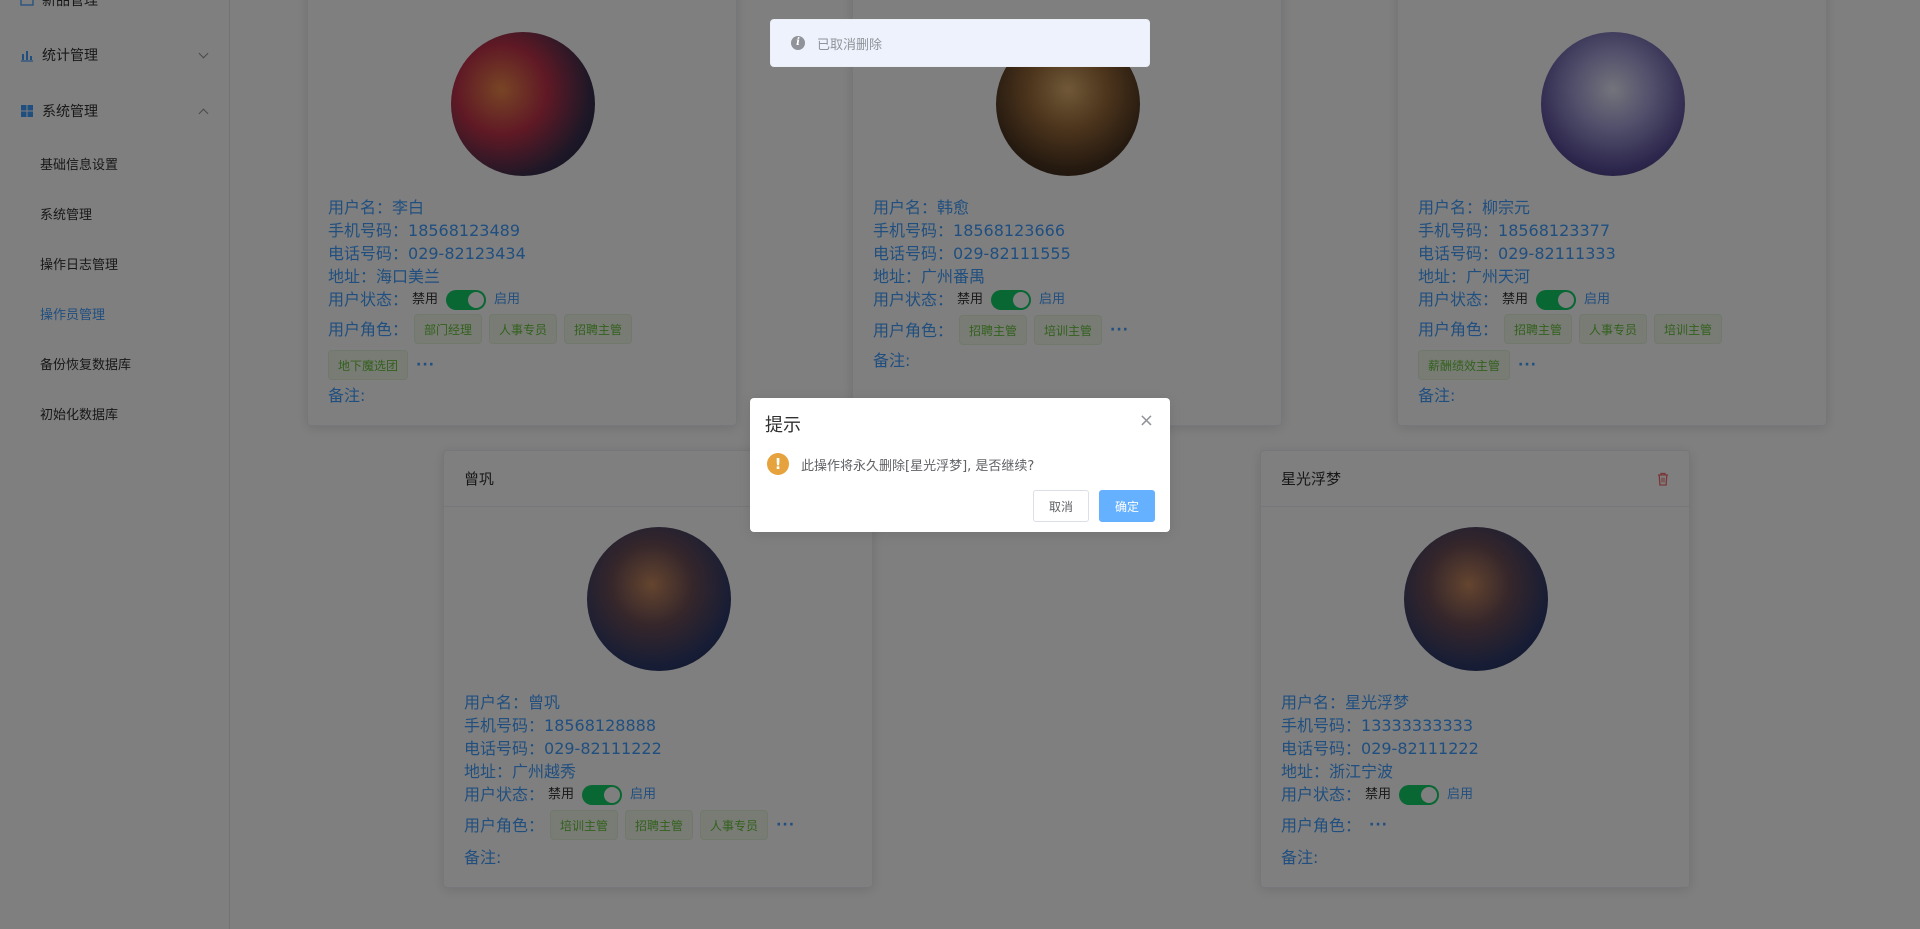 This screenshot has width=1920, height=929. Describe the element at coordinates (960, 43) in the screenshot. I see `message-toast: i 已取消删除` at that location.